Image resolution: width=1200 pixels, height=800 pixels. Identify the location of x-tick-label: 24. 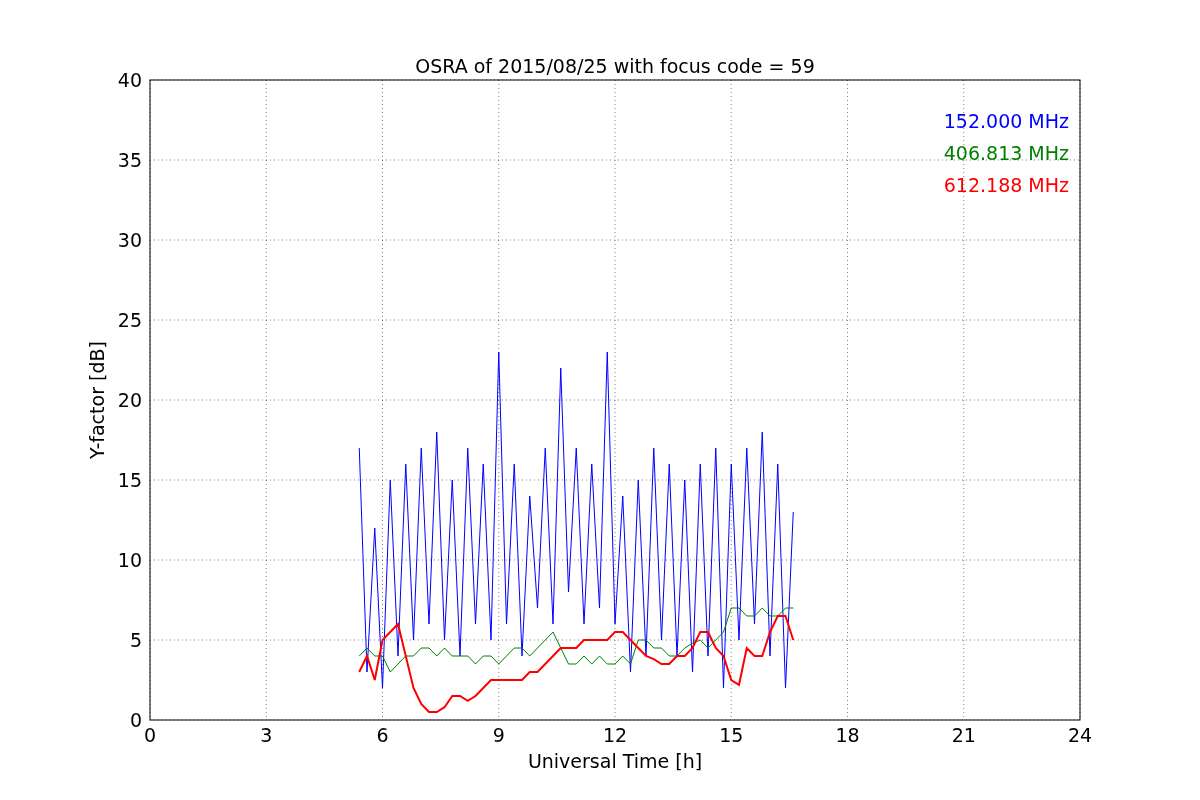
(1080, 735).